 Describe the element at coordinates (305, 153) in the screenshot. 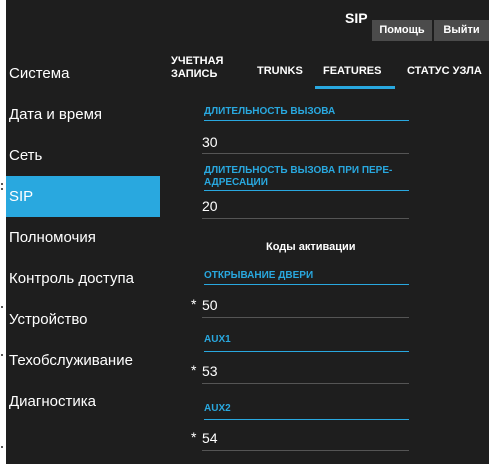

I see `call-duration-underline` at that location.